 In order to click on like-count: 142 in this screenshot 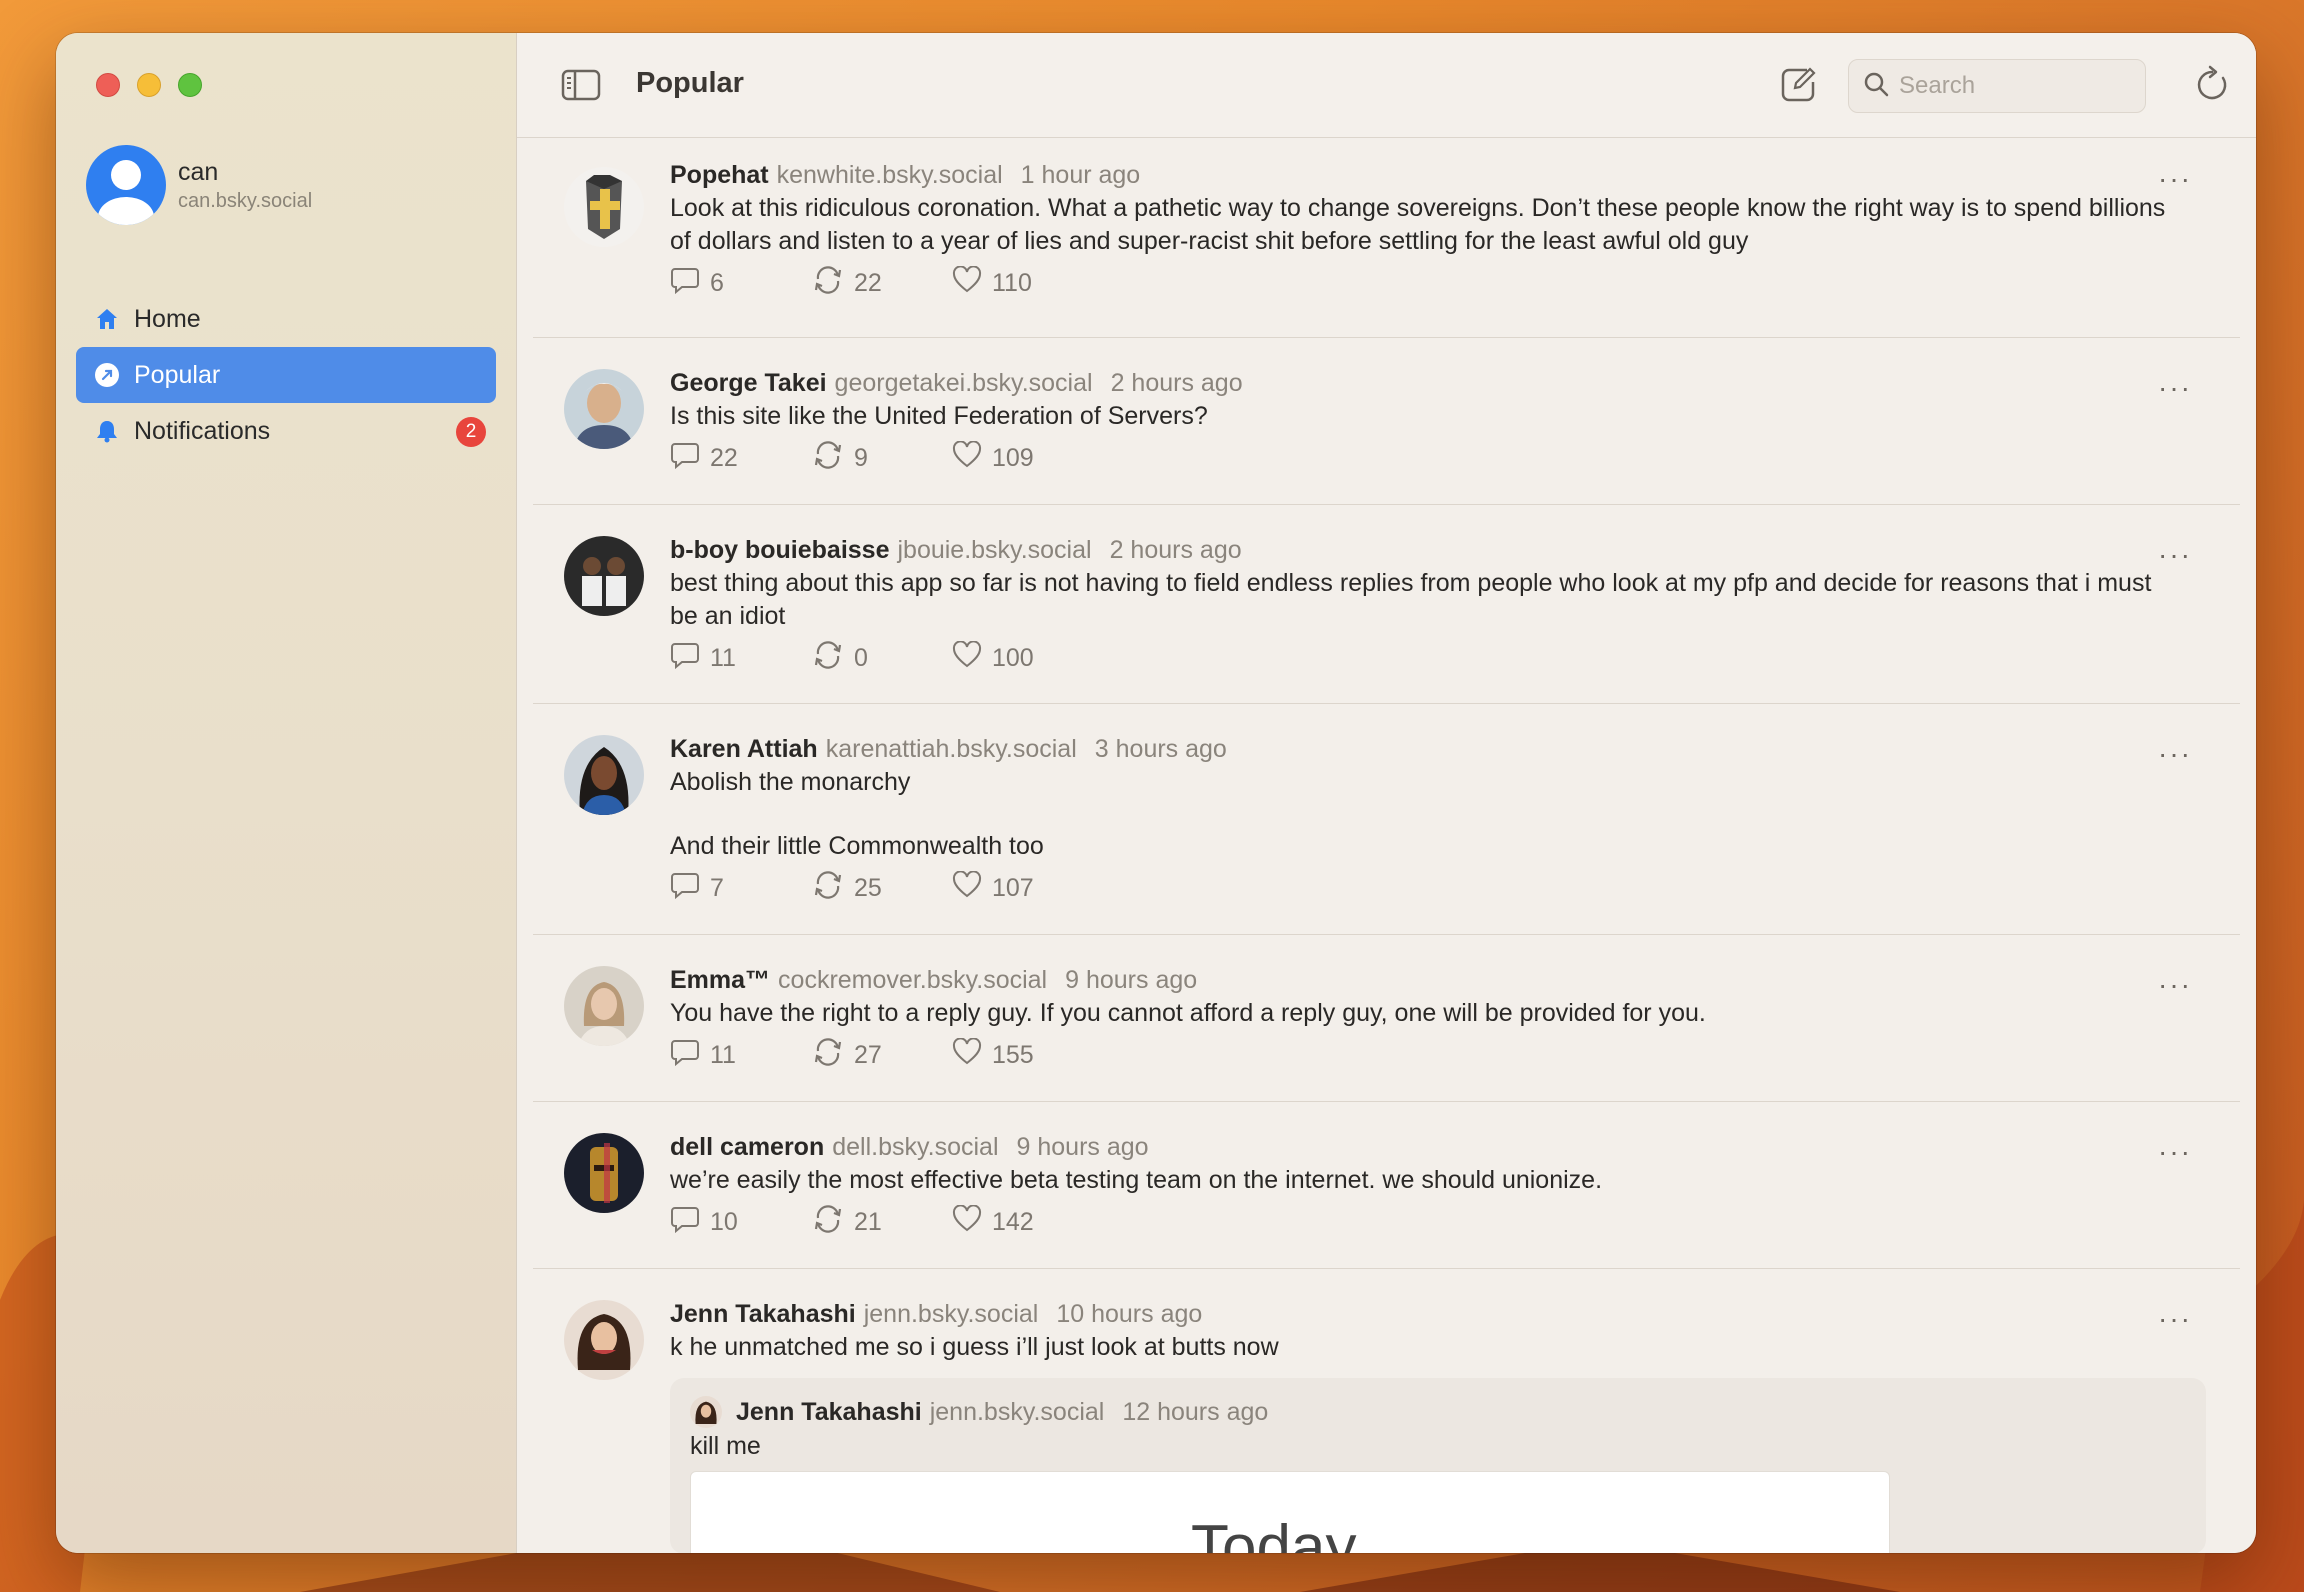, I will do `click(1013, 1222)`.